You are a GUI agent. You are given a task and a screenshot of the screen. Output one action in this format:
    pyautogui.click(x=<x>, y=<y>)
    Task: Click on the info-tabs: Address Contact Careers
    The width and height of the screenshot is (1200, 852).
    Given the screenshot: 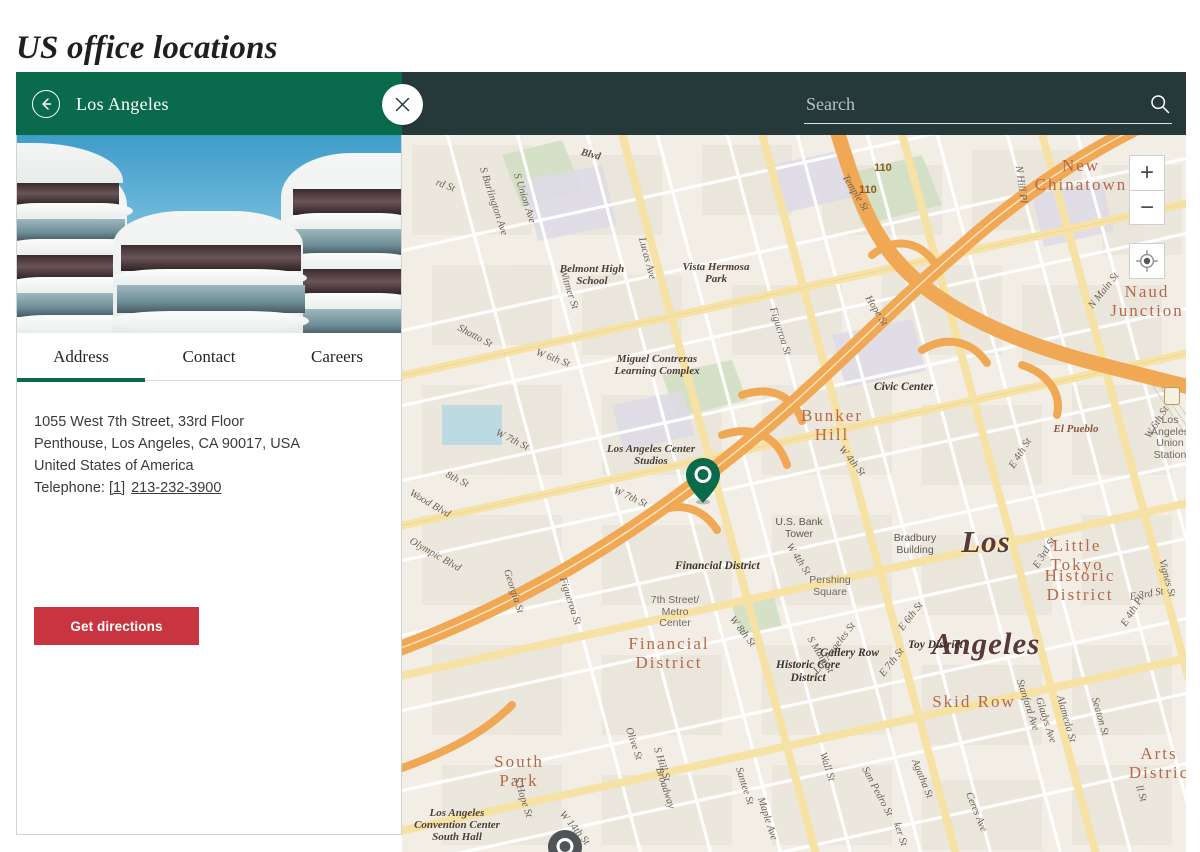 What is the action you would take?
    pyautogui.click(x=209, y=357)
    